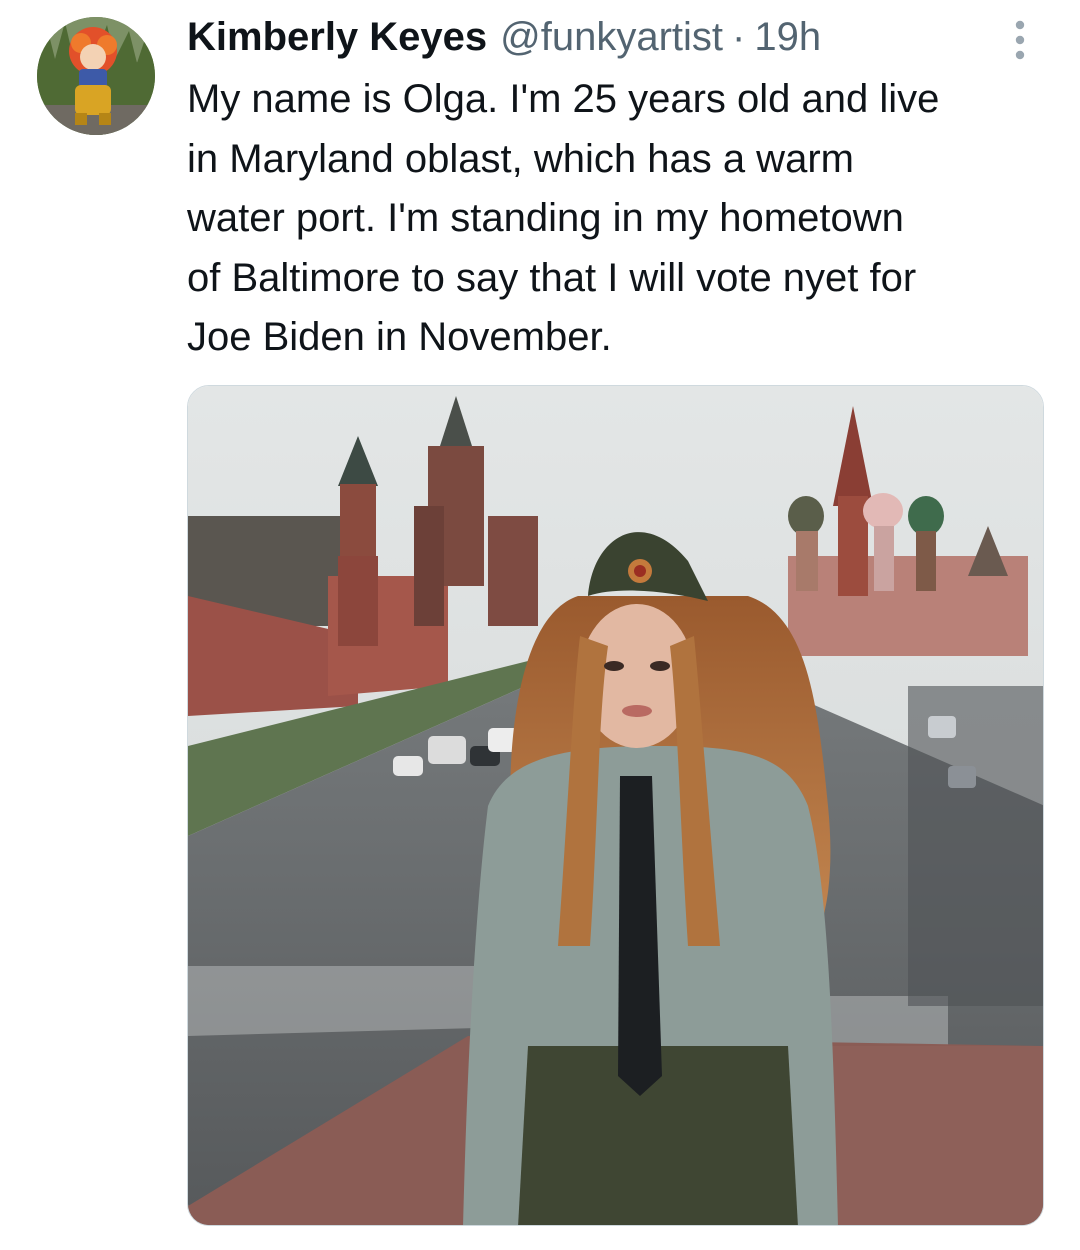 The image size is (1080, 1250). I want to click on avatar-image, so click(96, 76).